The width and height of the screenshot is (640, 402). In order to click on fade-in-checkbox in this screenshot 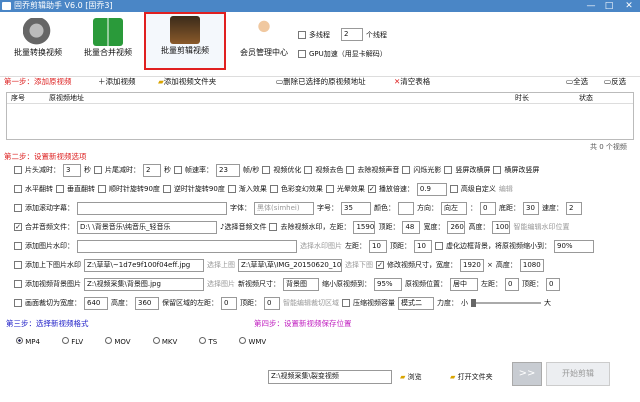, I will do `click(231, 189)`.